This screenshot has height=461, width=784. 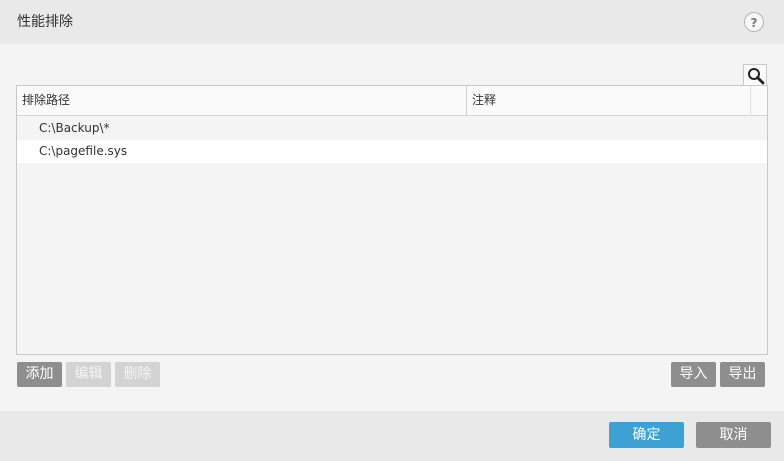 I want to click on help-button: ?, so click(x=754, y=22).